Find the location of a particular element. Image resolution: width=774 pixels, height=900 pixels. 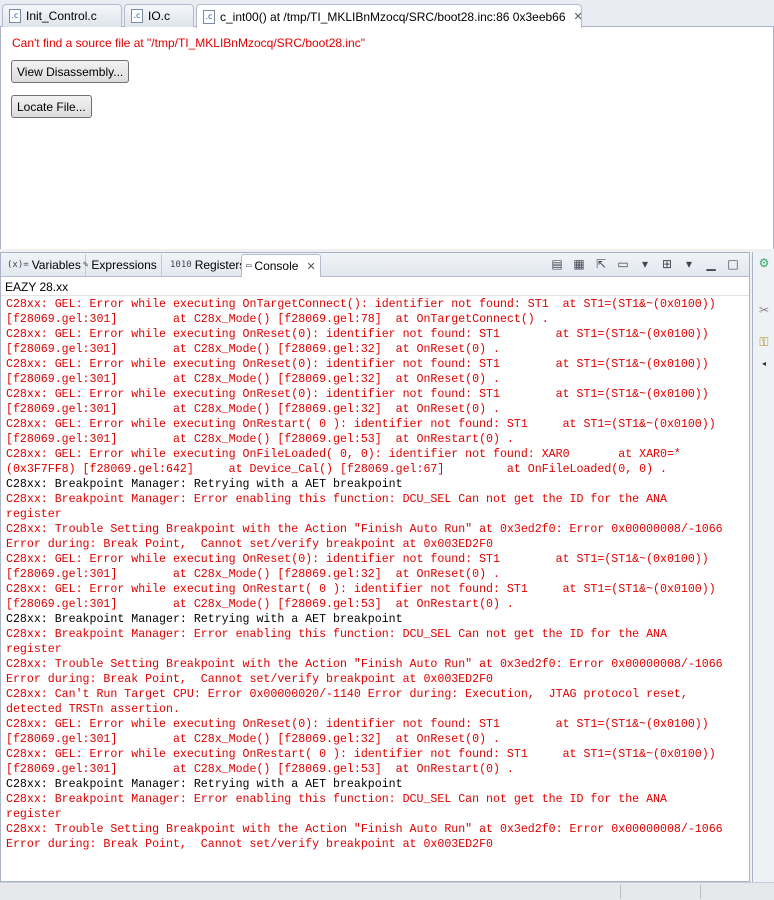

registers-icon: 1010 is located at coordinates (181, 265).